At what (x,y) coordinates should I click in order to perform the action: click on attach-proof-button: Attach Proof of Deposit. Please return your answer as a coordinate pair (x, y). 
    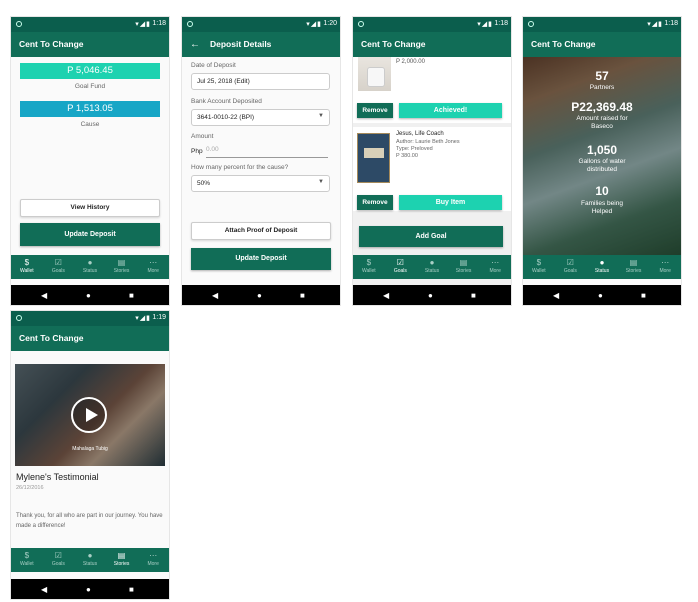
    Looking at the image, I should click on (261, 231).